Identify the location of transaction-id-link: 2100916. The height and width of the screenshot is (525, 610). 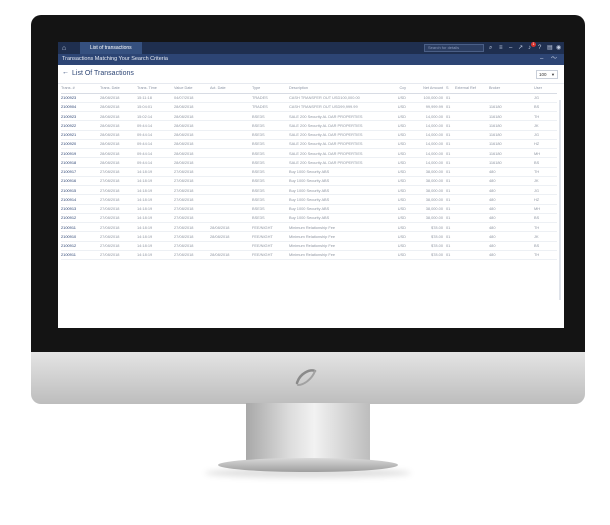
(80, 181).